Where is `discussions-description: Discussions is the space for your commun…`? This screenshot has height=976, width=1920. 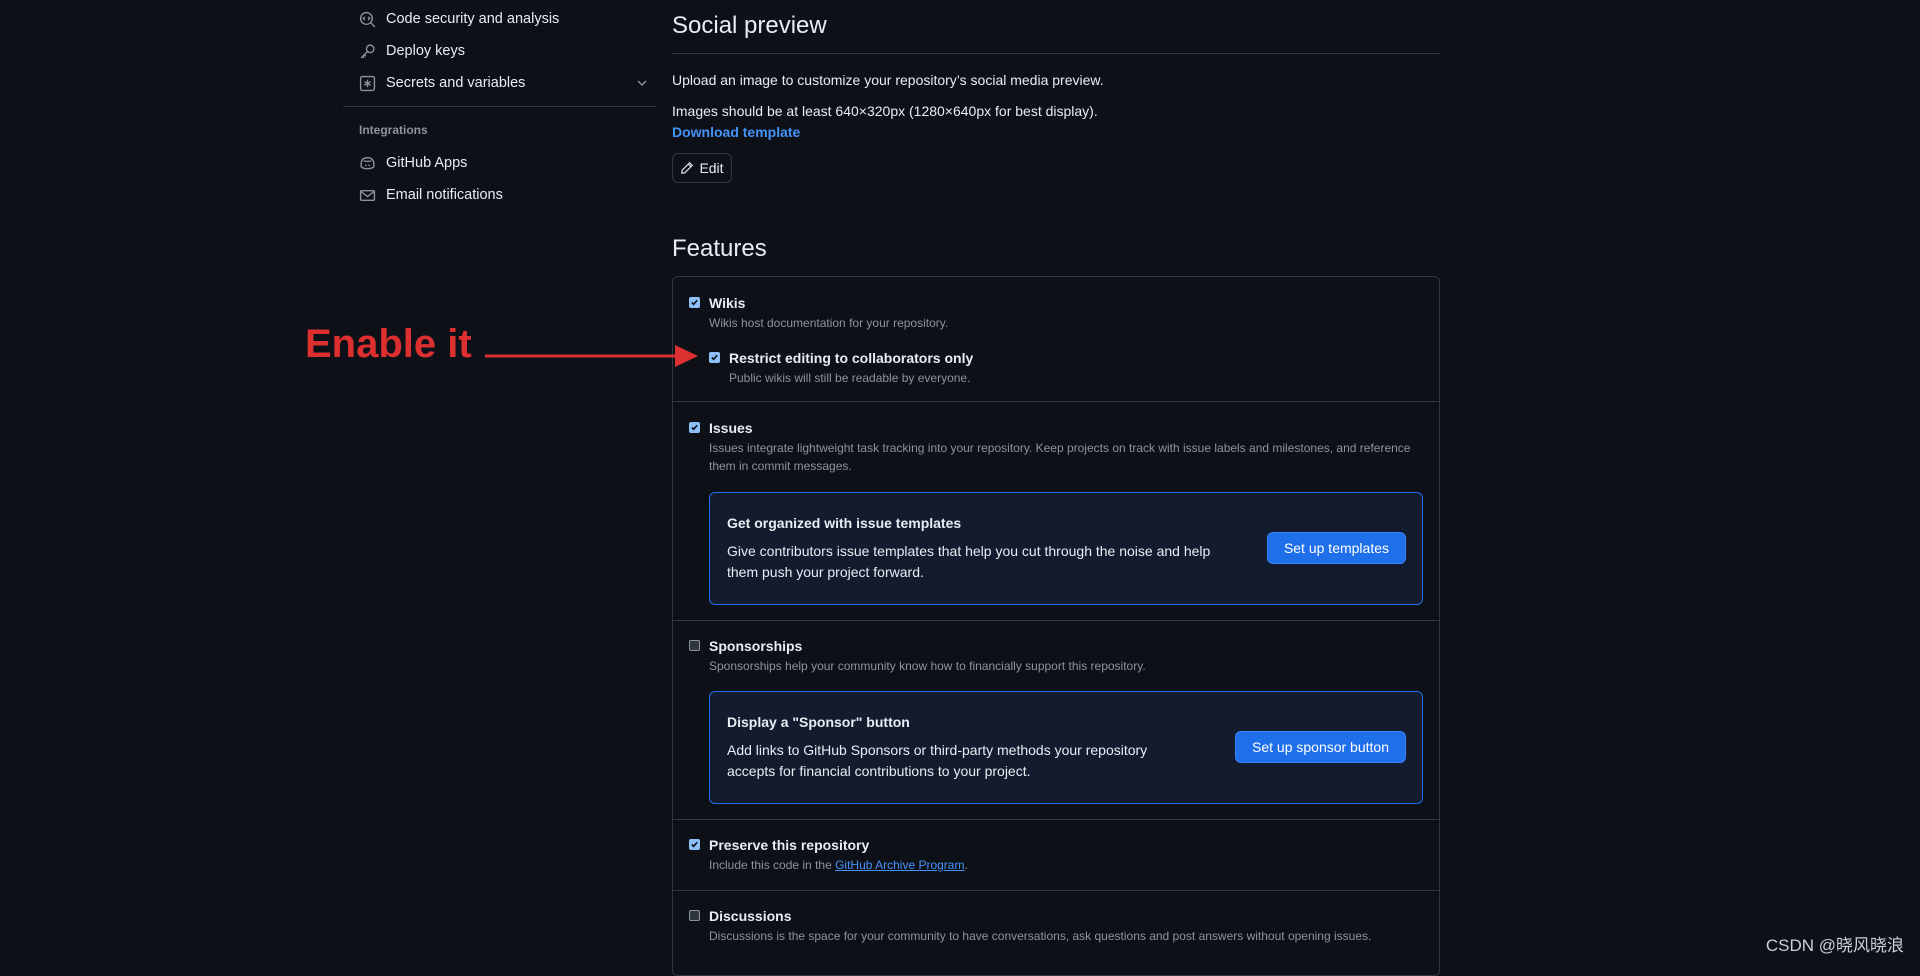
discussions-description: Discussions is the space for your commun… is located at coordinates (1040, 936).